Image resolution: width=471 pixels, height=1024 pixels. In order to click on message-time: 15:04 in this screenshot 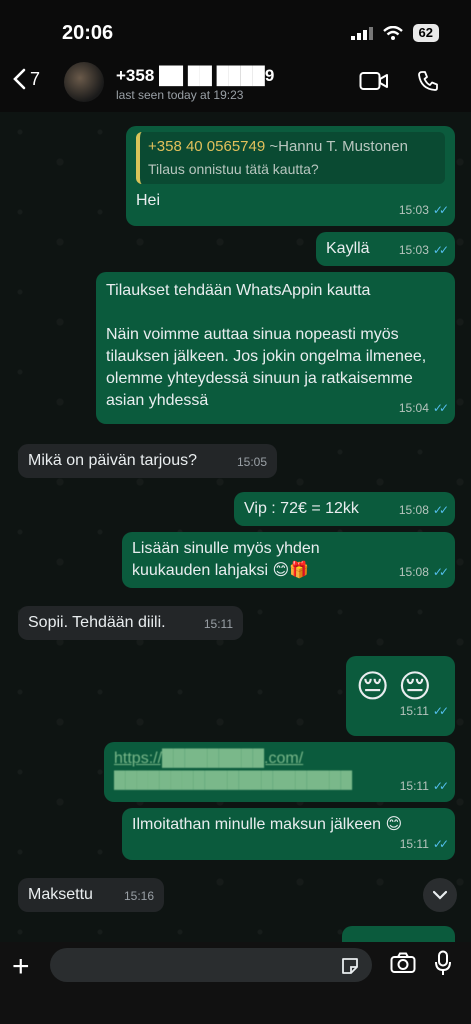, I will do `click(413, 408)`.